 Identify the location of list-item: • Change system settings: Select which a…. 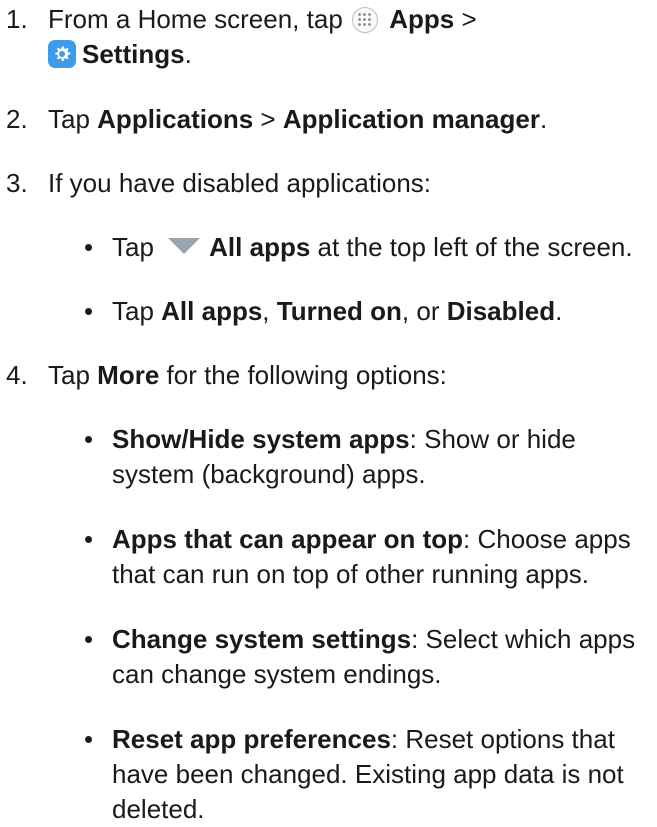
(360, 656).